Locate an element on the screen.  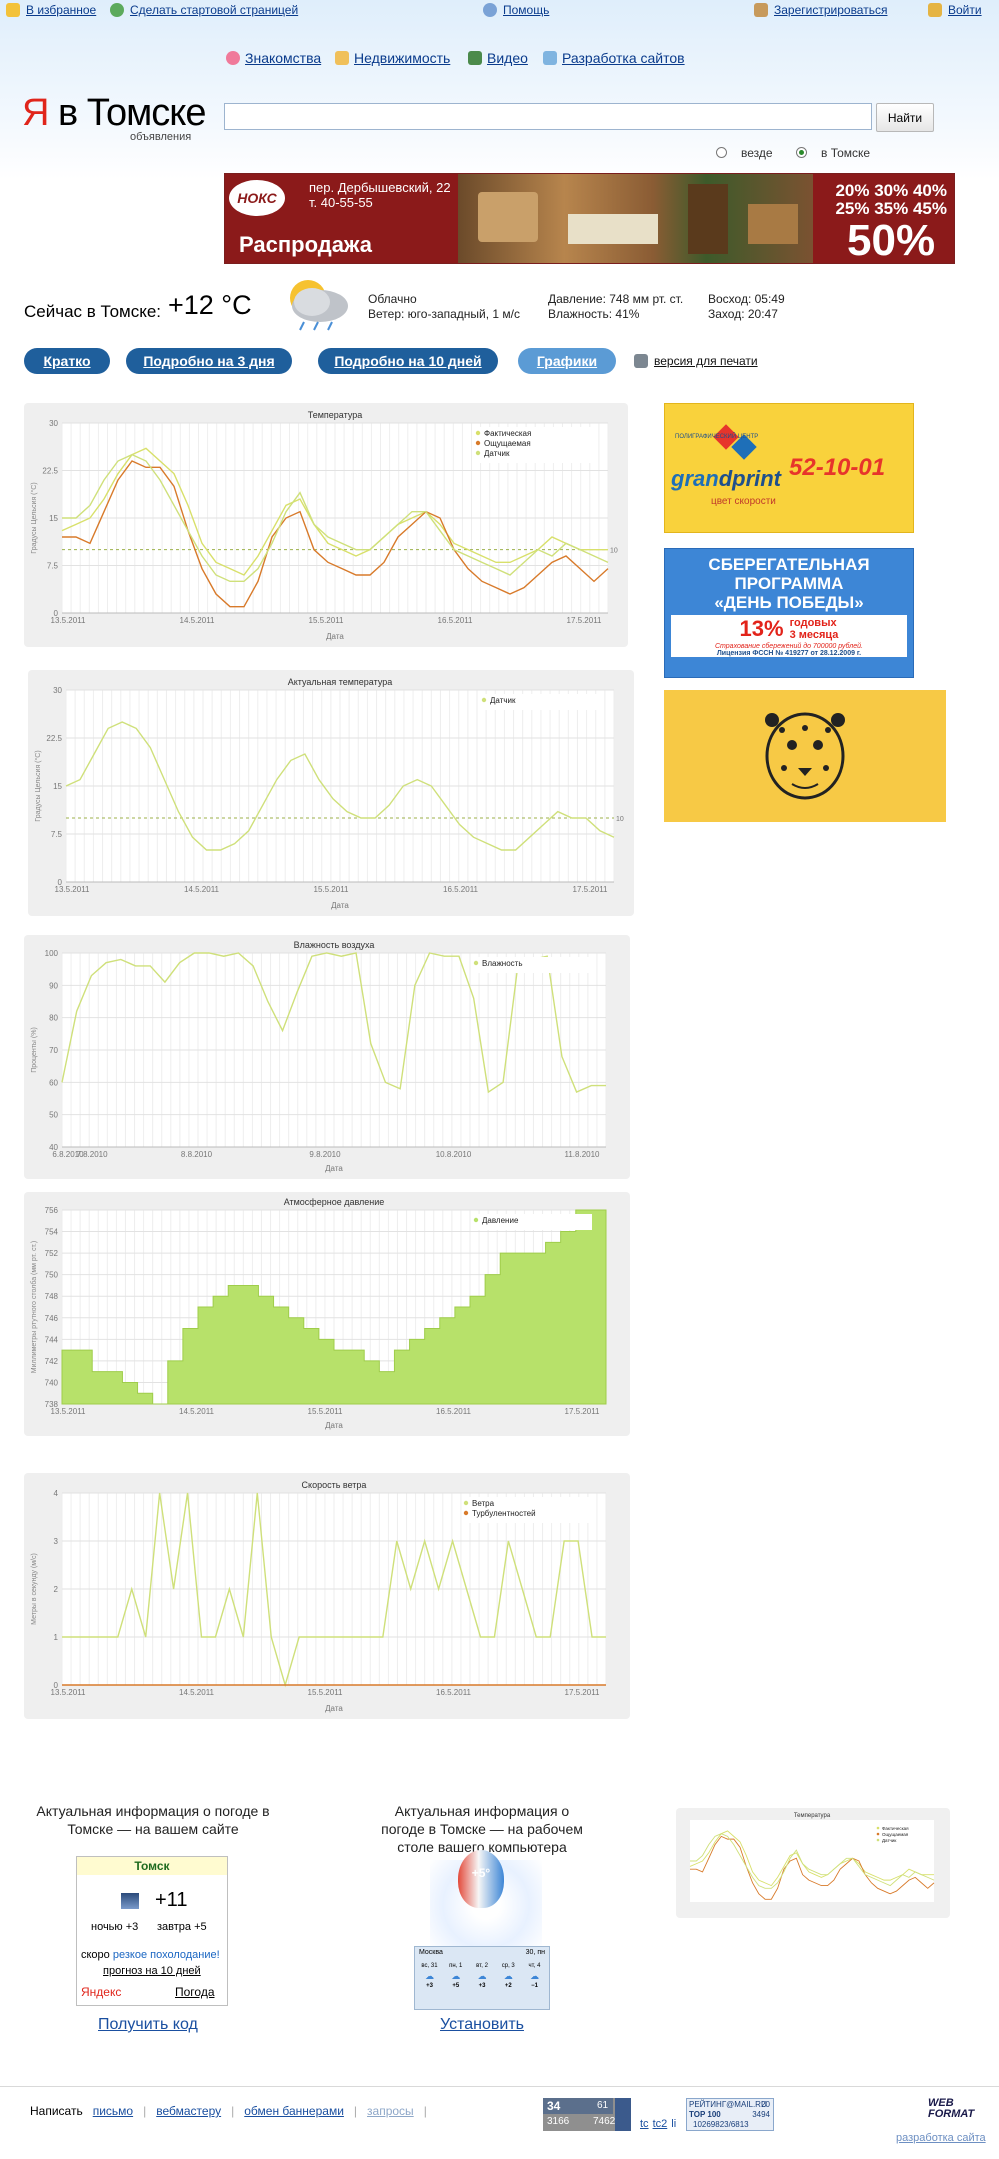
gadget-day-label: пн, 1 is located at coordinates (456, 1966).